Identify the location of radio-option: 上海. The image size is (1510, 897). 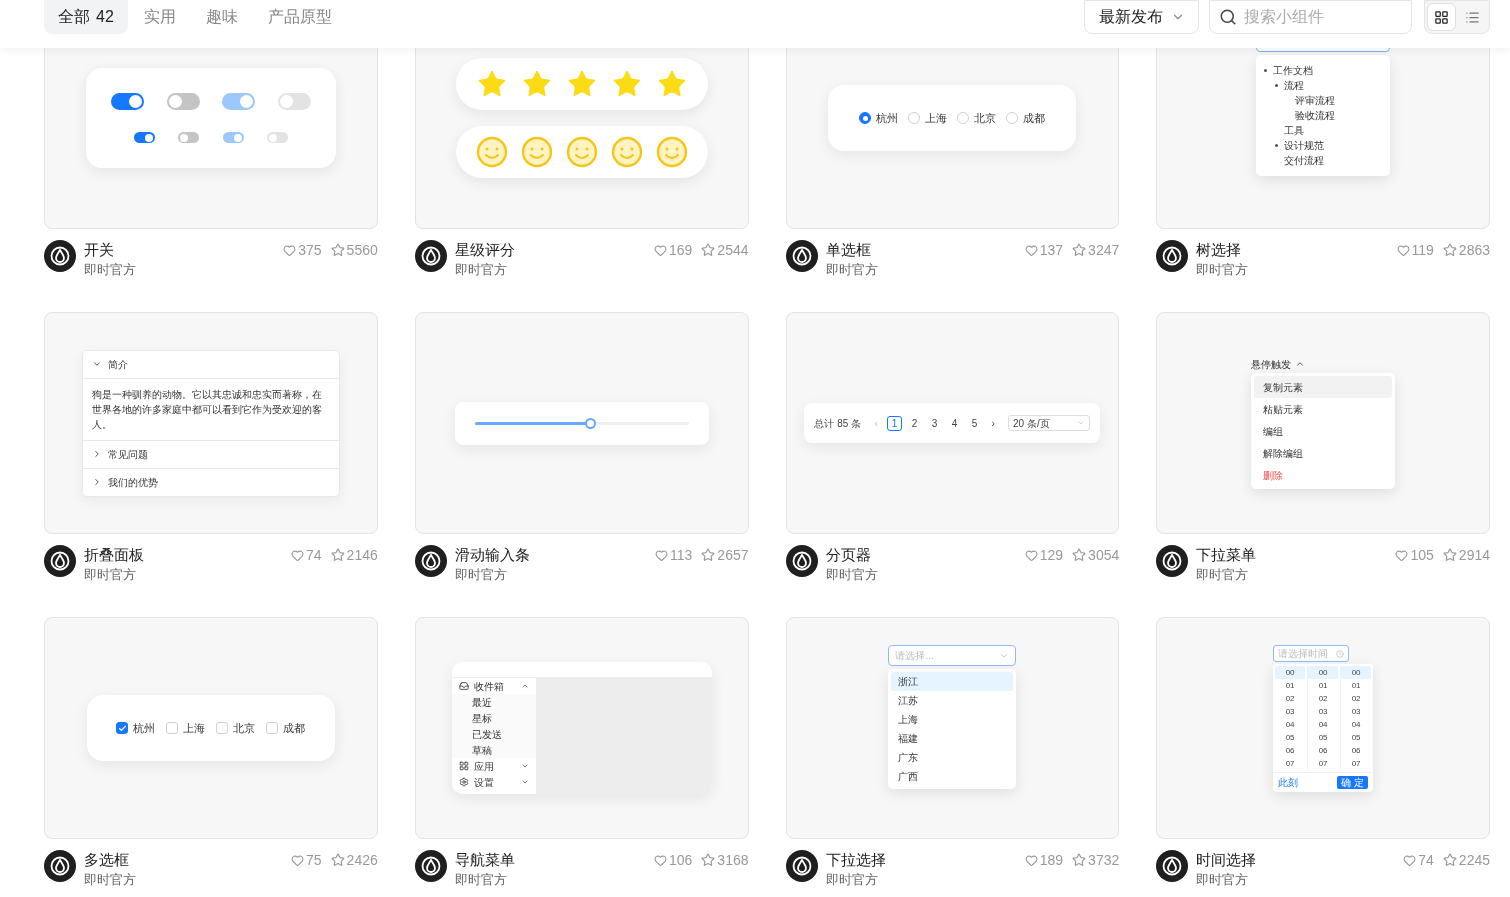
(928, 118).